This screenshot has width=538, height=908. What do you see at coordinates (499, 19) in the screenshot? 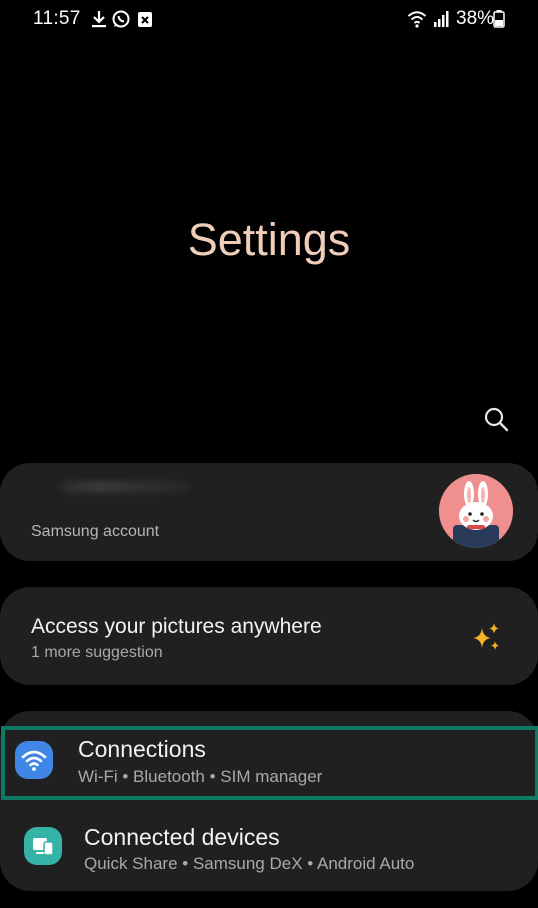
I see `battery-icon` at bounding box center [499, 19].